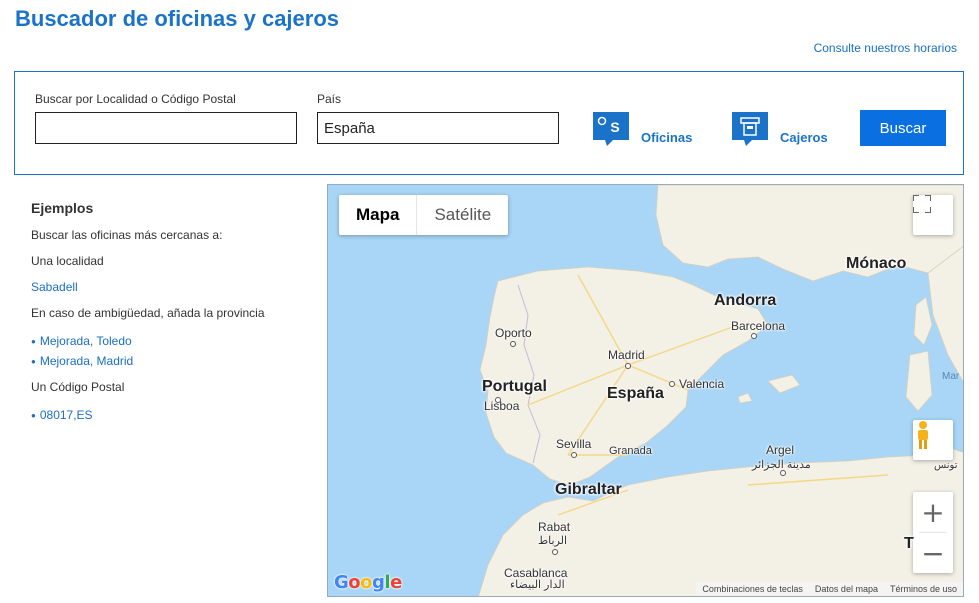  Describe the element at coordinates (672, 384) in the screenshot. I see `dot-valencia` at that location.